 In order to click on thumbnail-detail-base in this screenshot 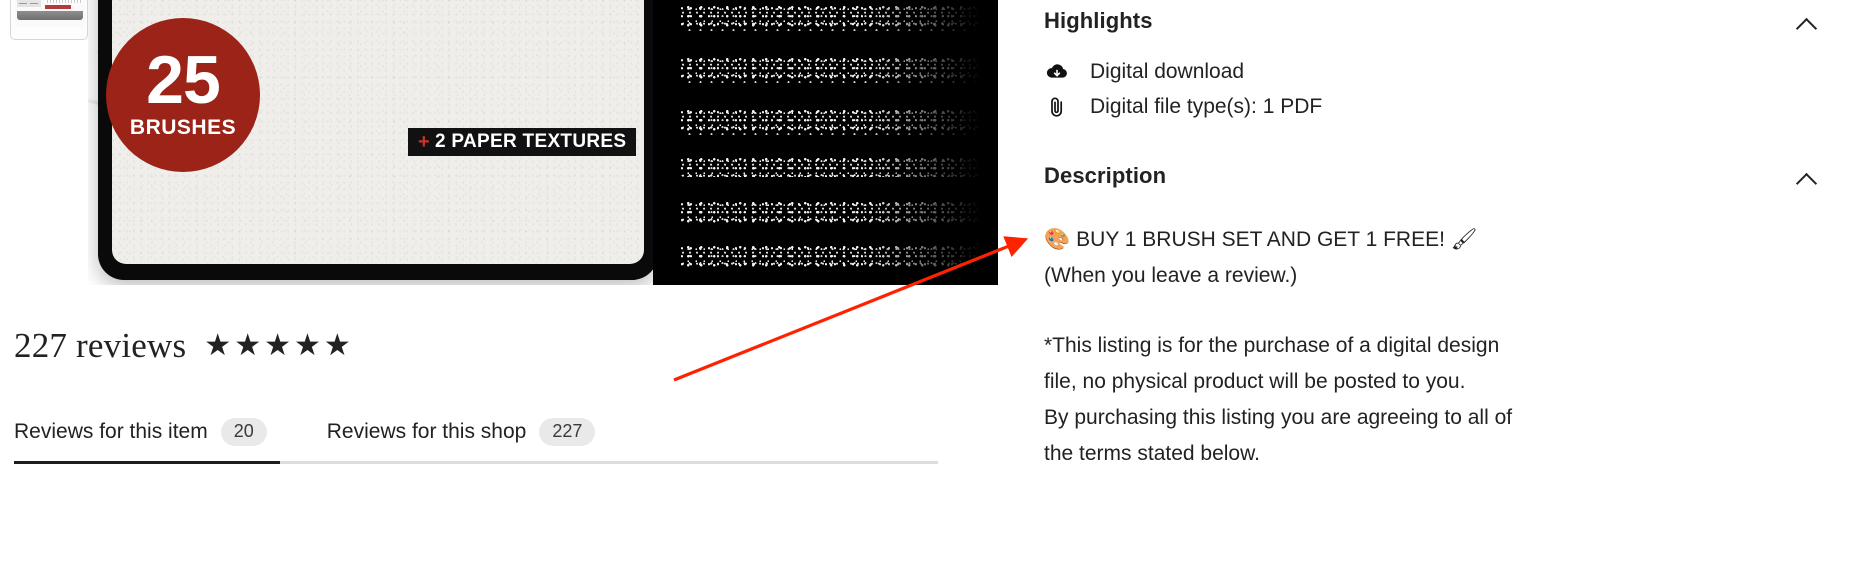, I will do `click(50, 15)`.